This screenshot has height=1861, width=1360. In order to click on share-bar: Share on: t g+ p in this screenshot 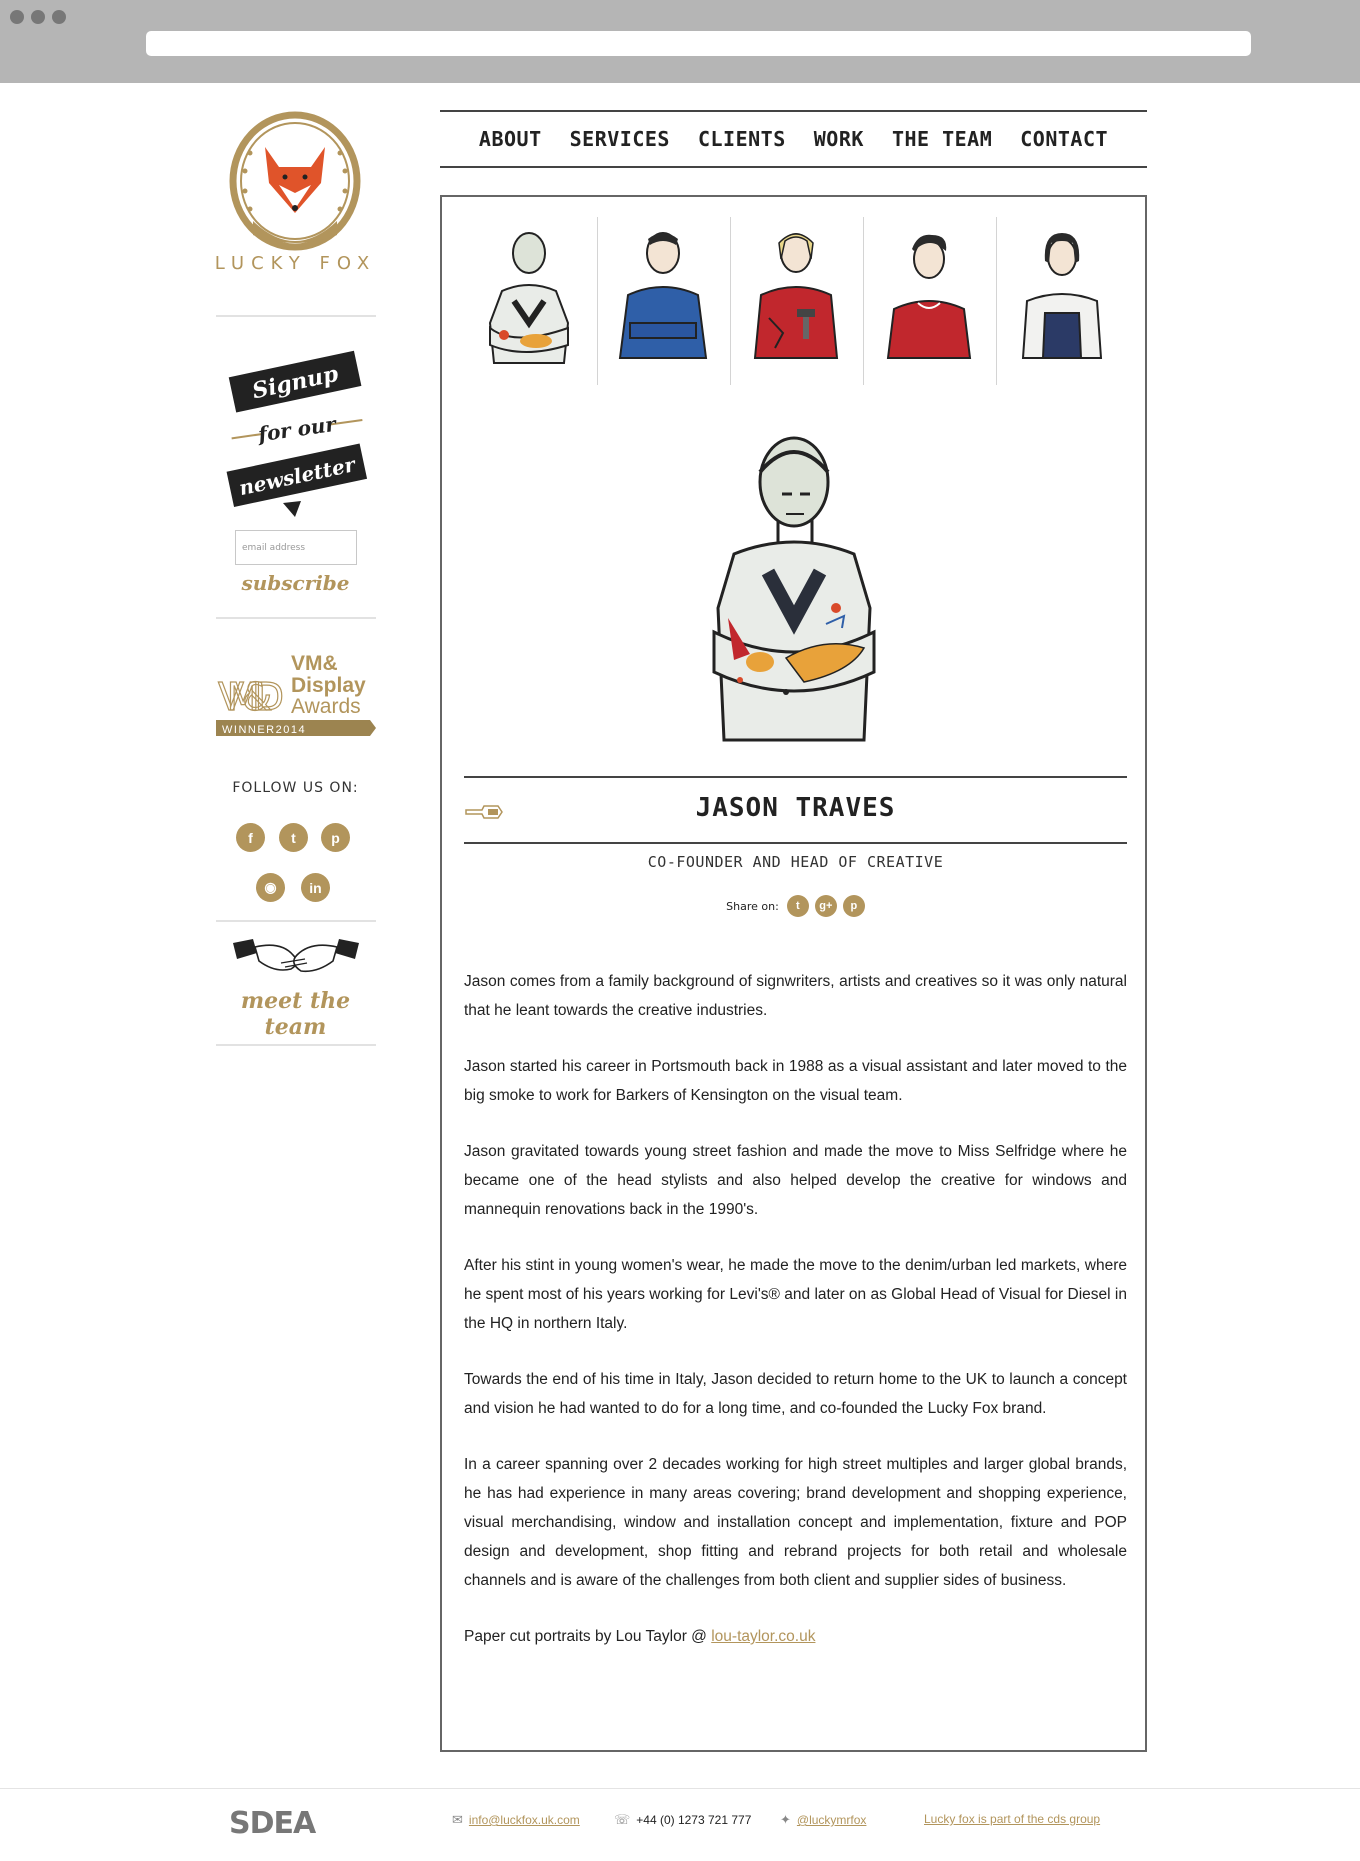, I will do `click(795, 906)`.